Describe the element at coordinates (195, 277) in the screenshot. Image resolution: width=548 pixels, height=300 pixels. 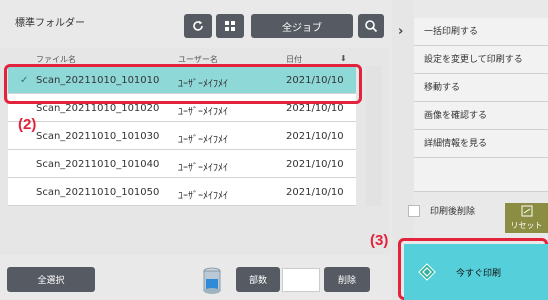
I see `bottom-bar: 全選択 部数 削除` at that location.